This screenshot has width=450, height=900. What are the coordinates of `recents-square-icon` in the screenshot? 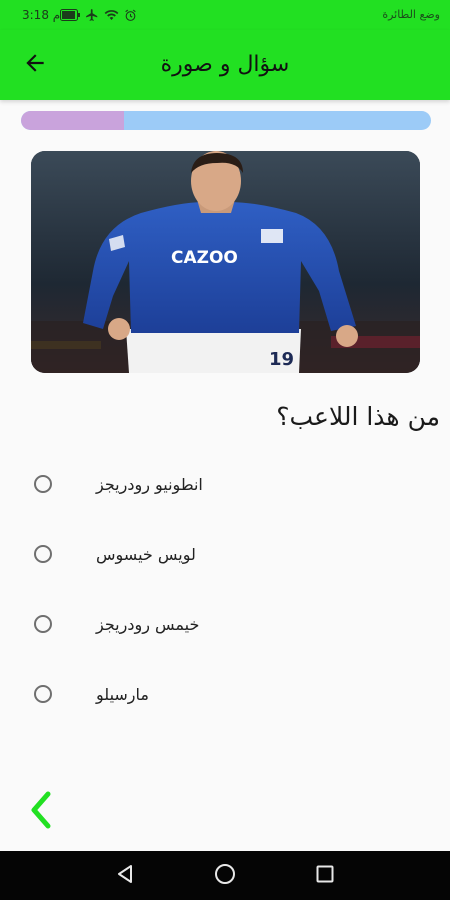 It's located at (325, 876).